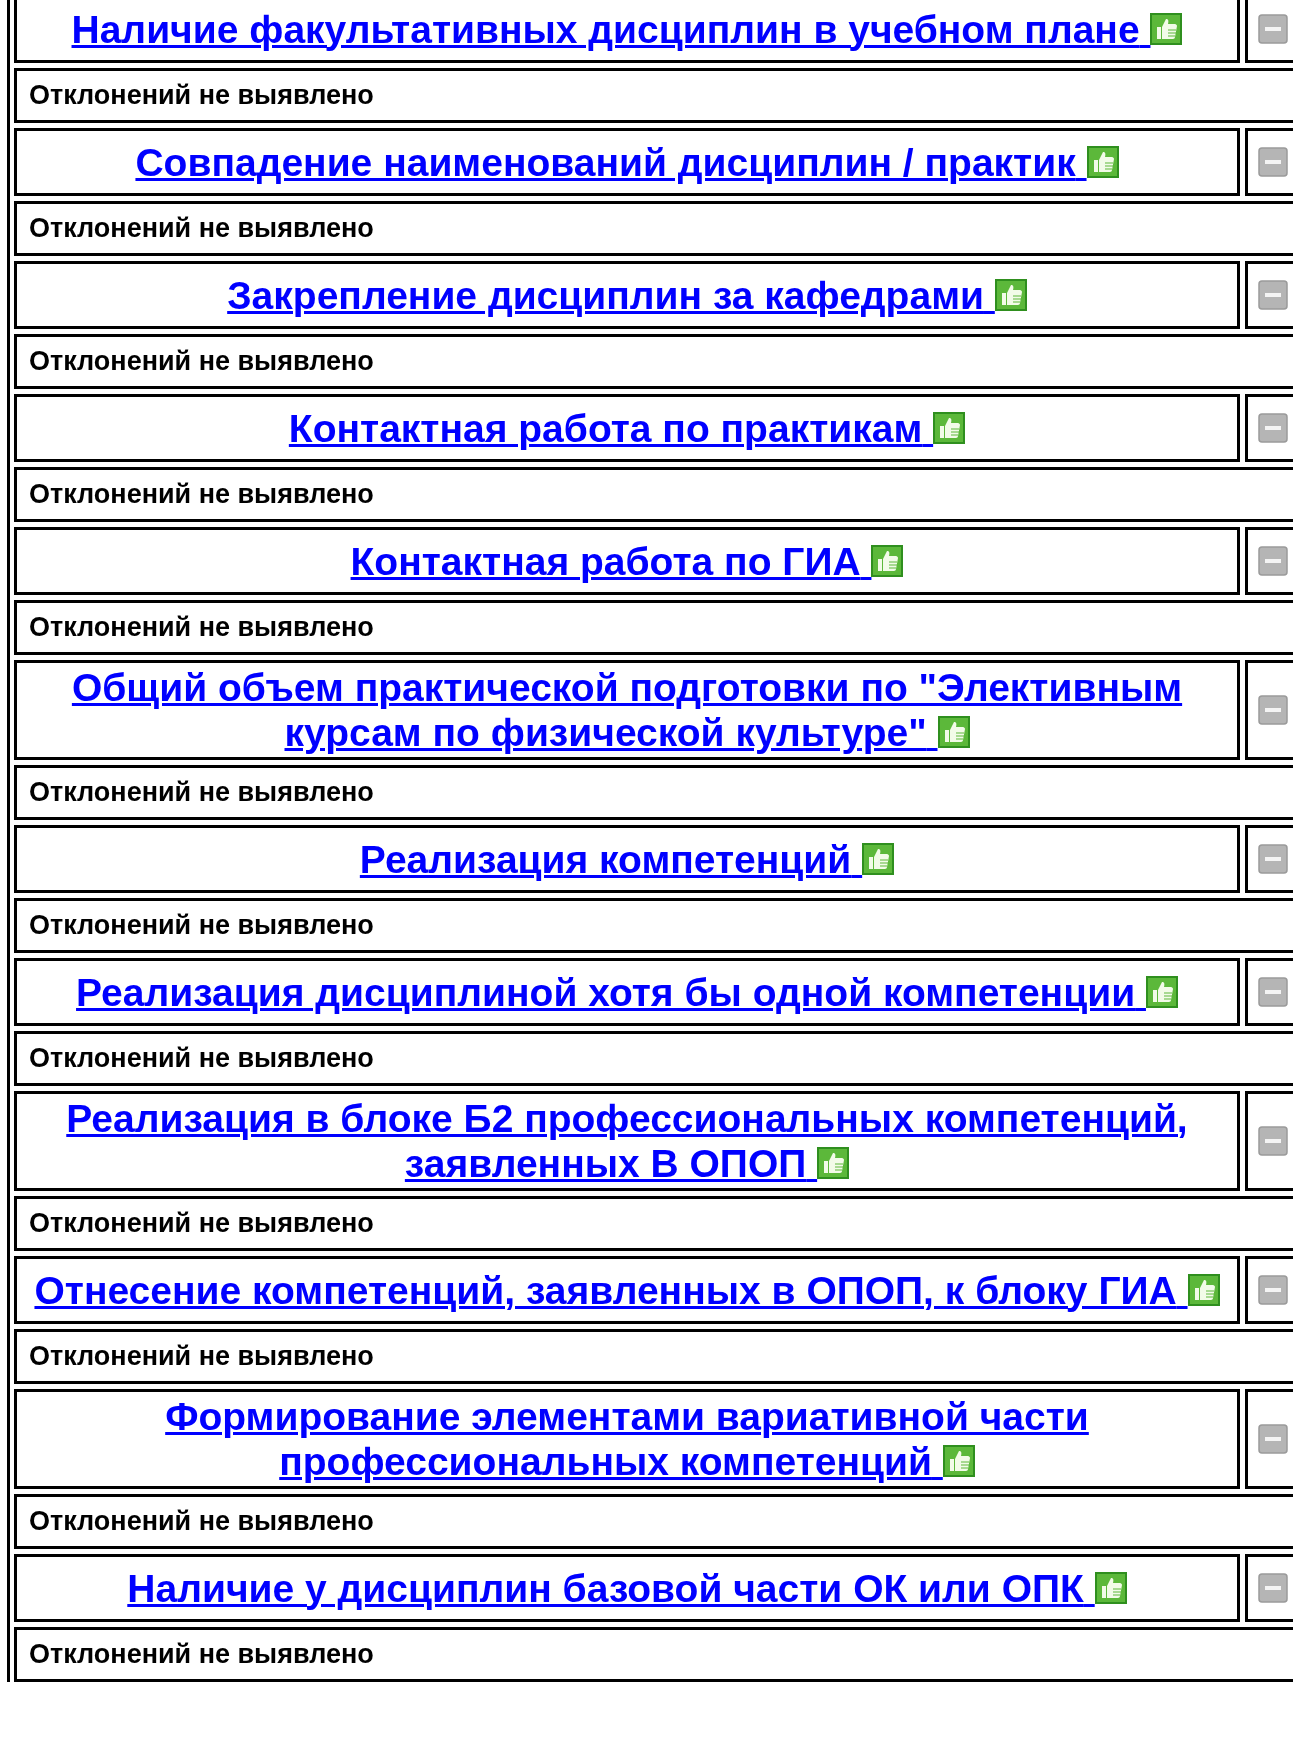 This screenshot has height=1758, width=1293. Describe the element at coordinates (627, 561) in the screenshot. I see `check-title-link: Контактная работа по ГИА` at that location.